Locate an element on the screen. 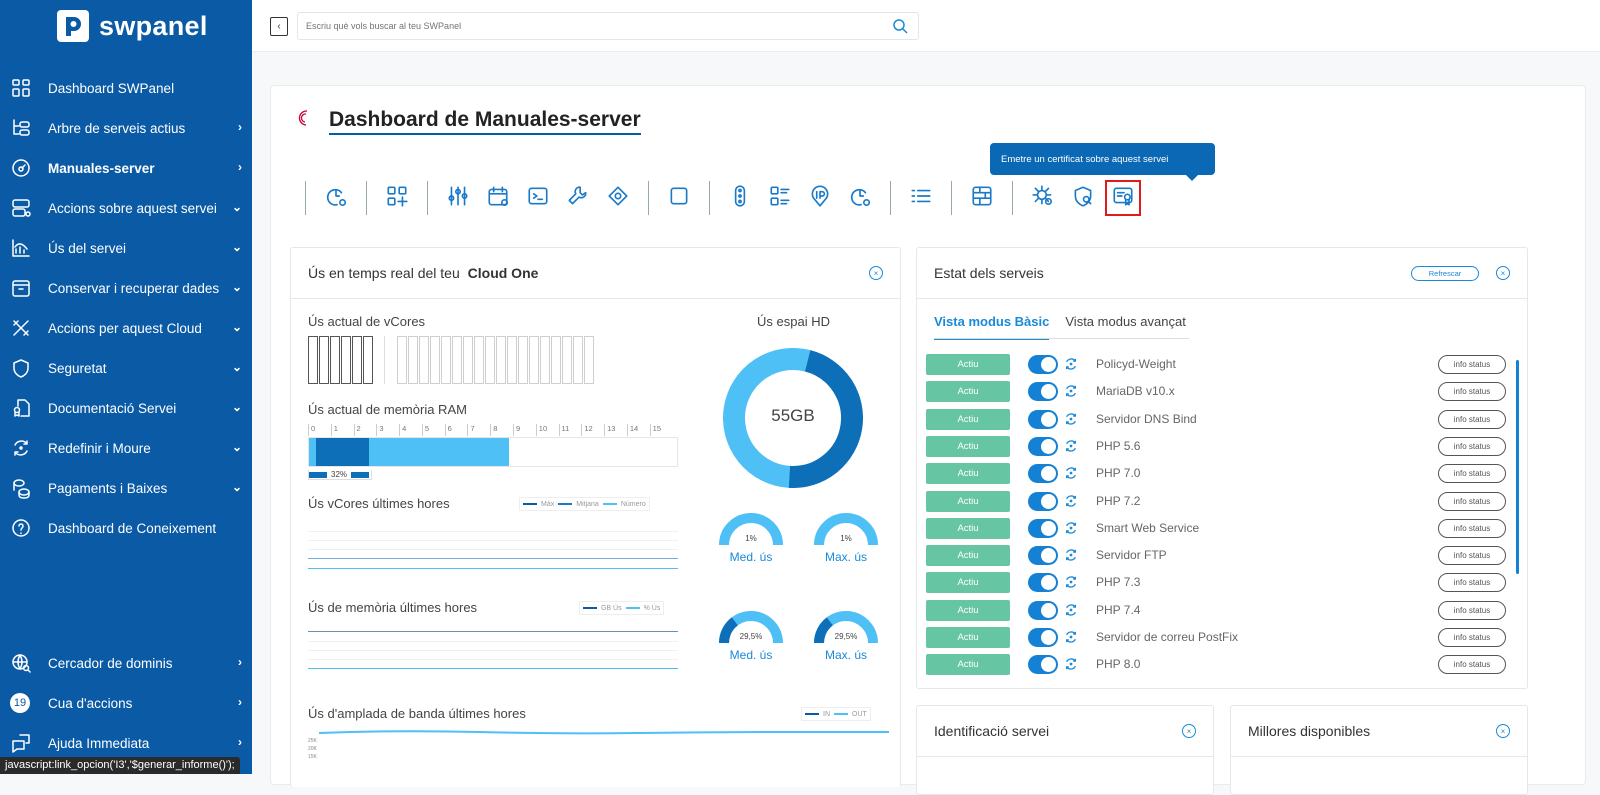 The height and width of the screenshot is (795, 1600). sidebar-item--s-del-servei: Ús del servei ⌄ is located at coordinates (126, 248).